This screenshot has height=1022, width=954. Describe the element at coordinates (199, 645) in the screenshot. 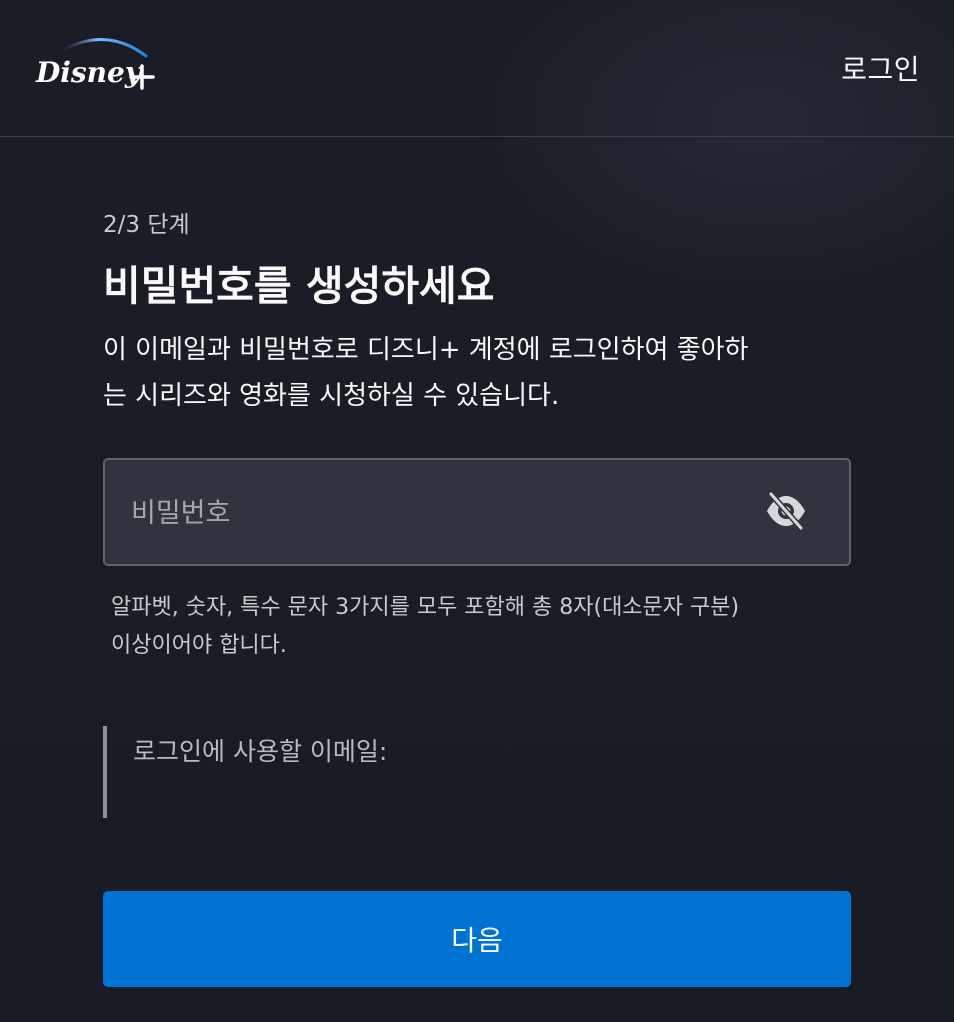

I see `hint-line-2: 이상이어야 합니다.` at that location.